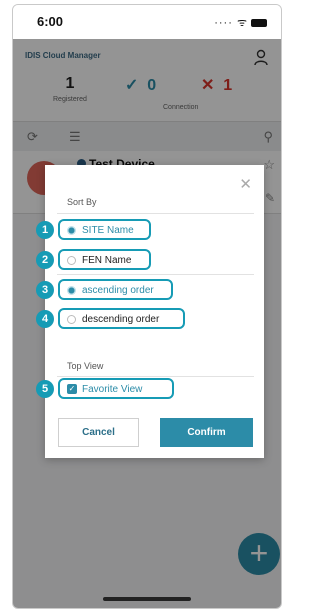  I want to click on sort-by-label: Sort By, so click(82, 202).